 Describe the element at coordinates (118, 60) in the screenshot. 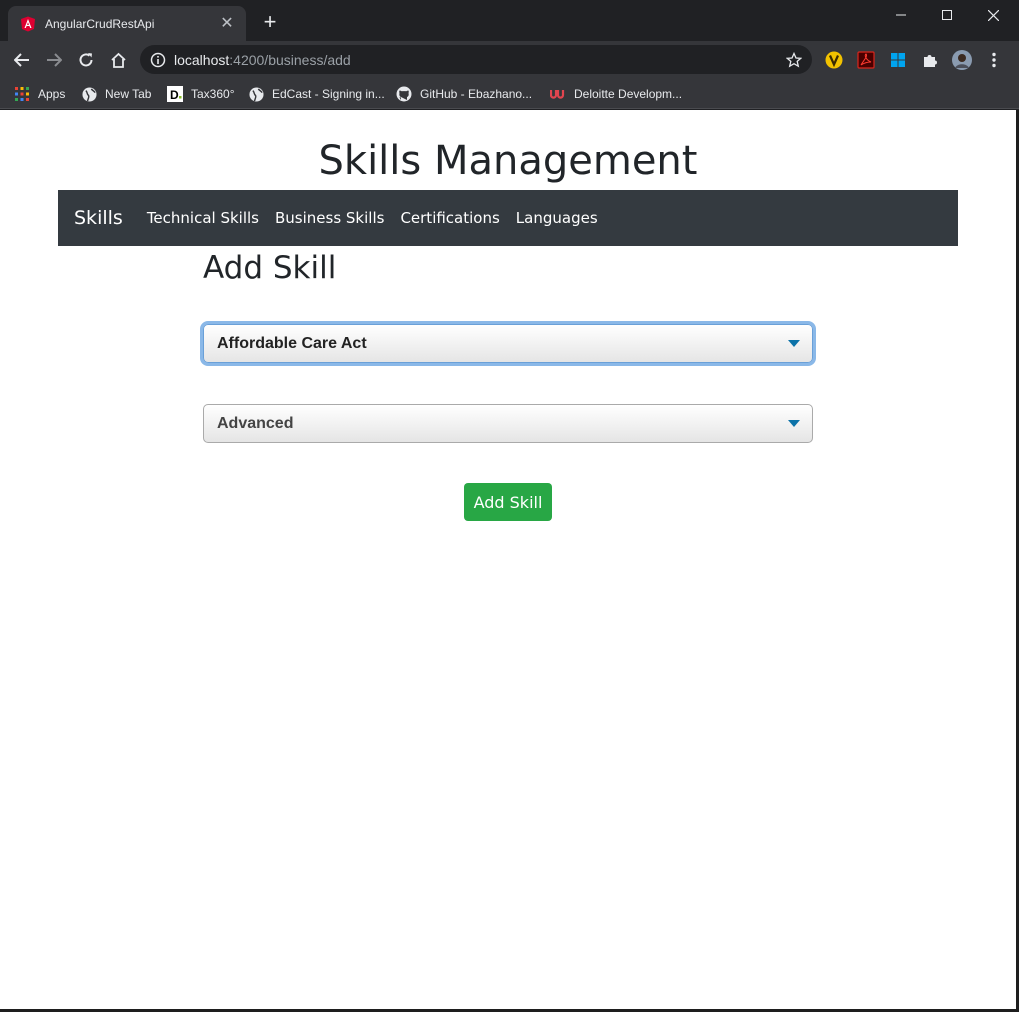

I see `home-icon` at that location.